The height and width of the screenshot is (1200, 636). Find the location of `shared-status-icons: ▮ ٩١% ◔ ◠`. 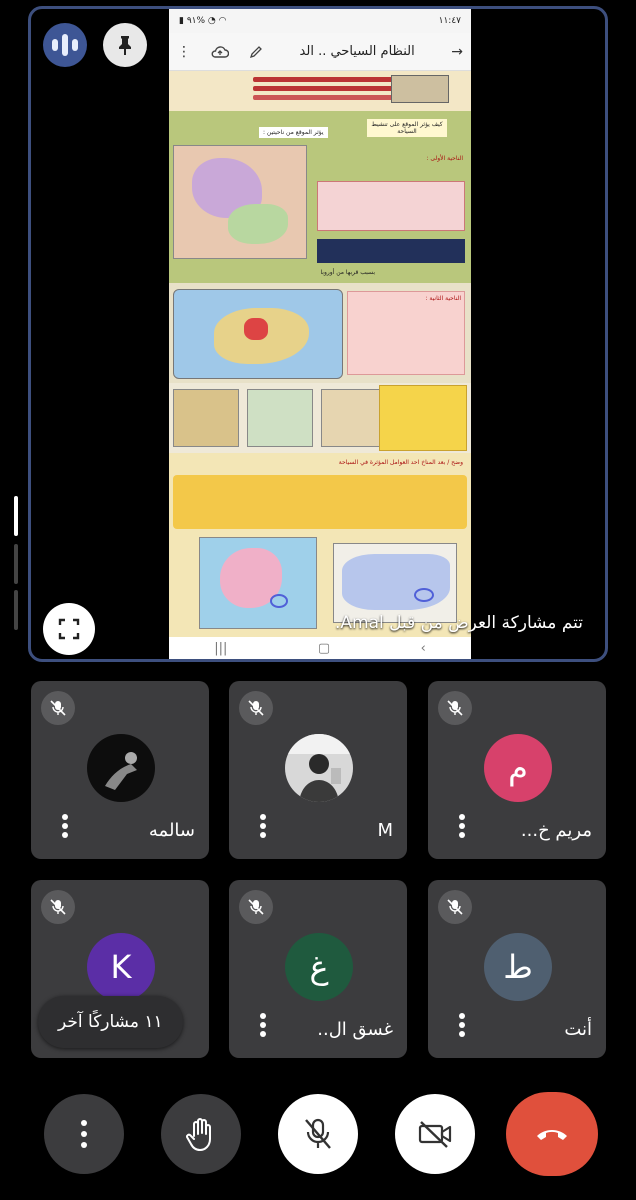

shared-status-icons: ▮ ٩١% ◔ ◠ is located at coordinates (203, 21).